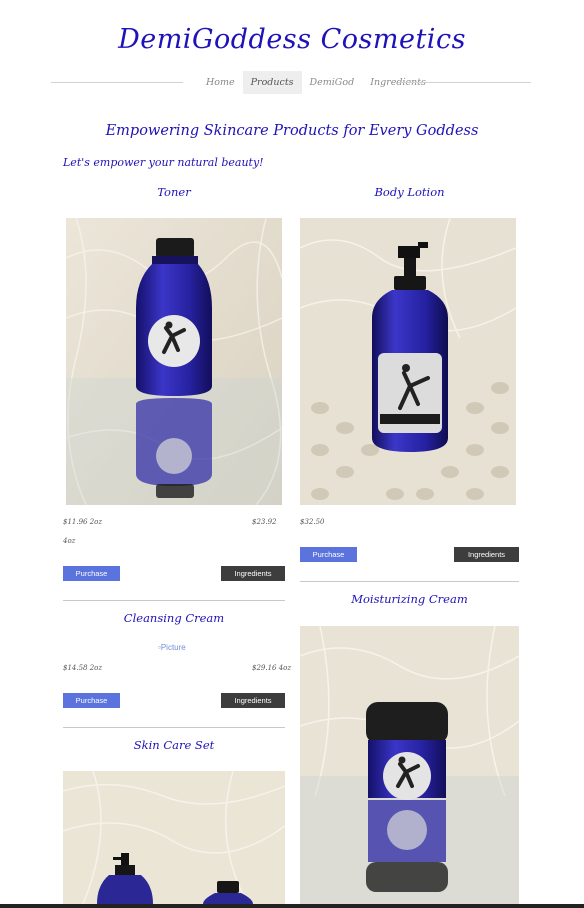  I want to click on skin-care-set-photo, so click(174, 837).